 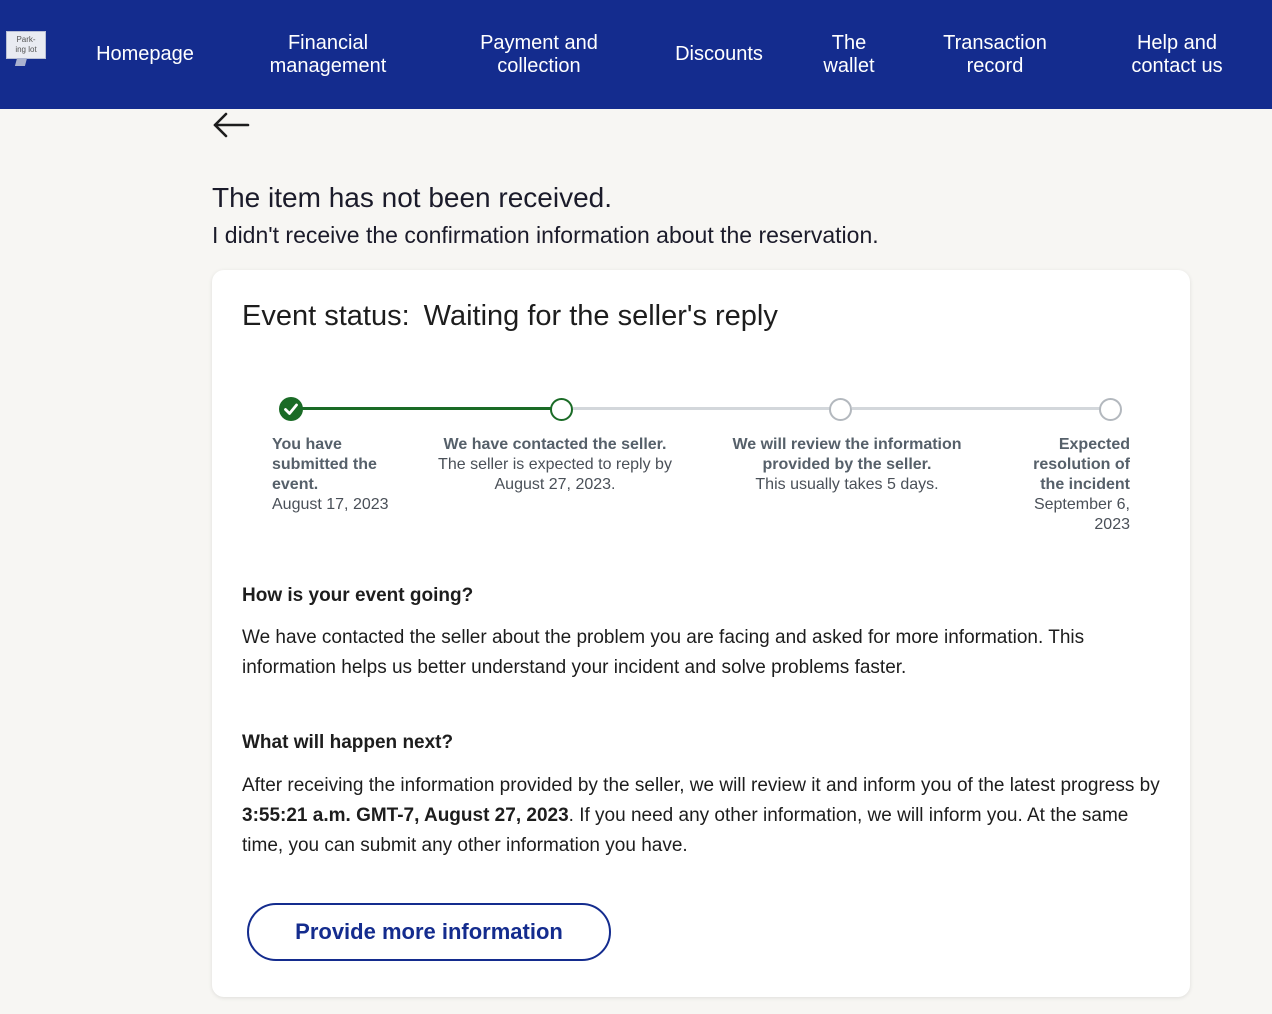 I want to click on step-3-sub: This usually takes 5 days., so click(x=847, y=484).